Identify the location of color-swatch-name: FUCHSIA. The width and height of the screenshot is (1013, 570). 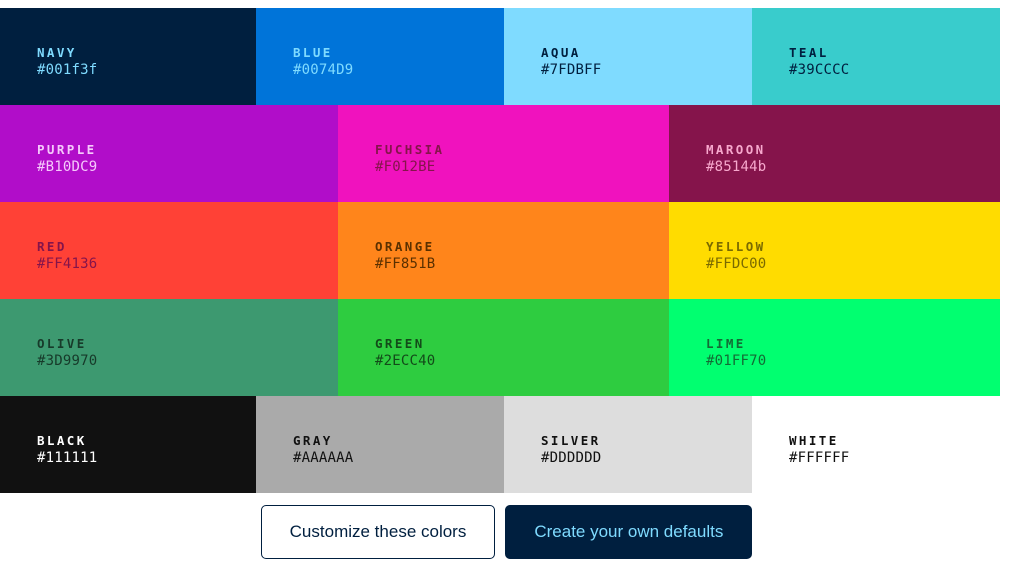
(410, 149).